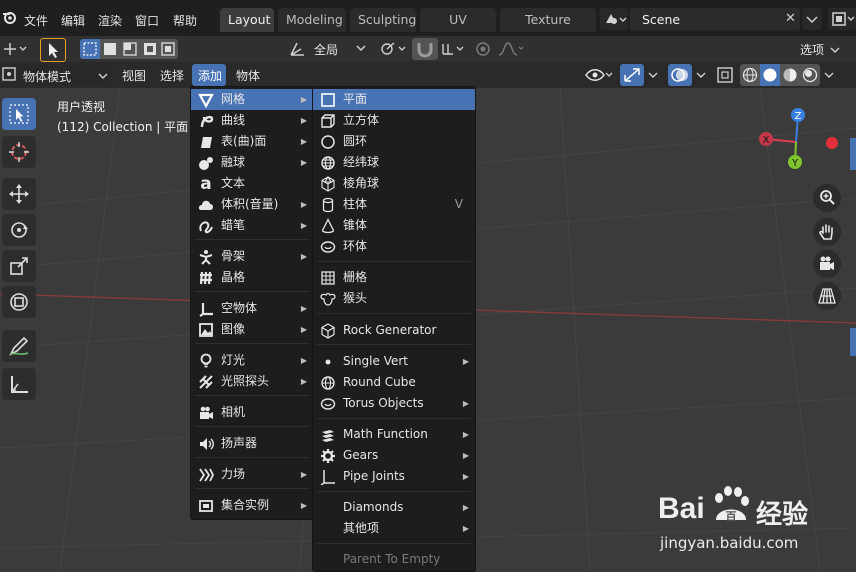 The image size is (856, 572). What do you see at coordinates (810, 75) in the screenshot?
I see `shading-rendered` at bounding box center [810, 75].